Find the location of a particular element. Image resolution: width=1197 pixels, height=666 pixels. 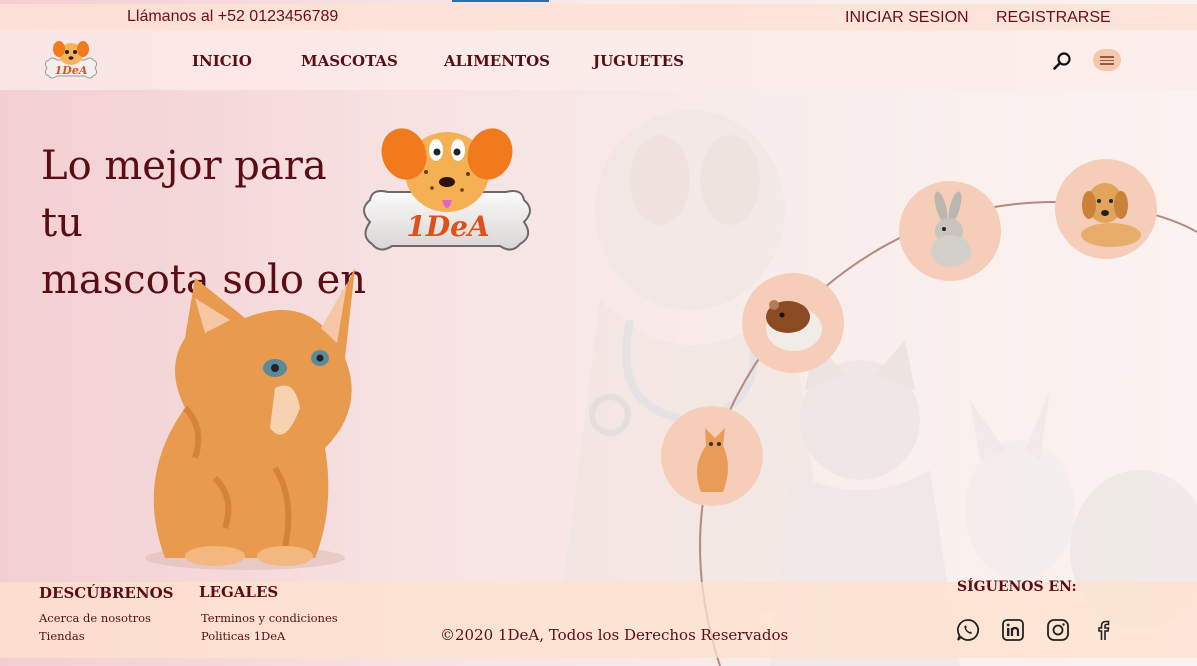

privacy-policy-link: Politicas 1DeA is located at coordinates (243, 636).